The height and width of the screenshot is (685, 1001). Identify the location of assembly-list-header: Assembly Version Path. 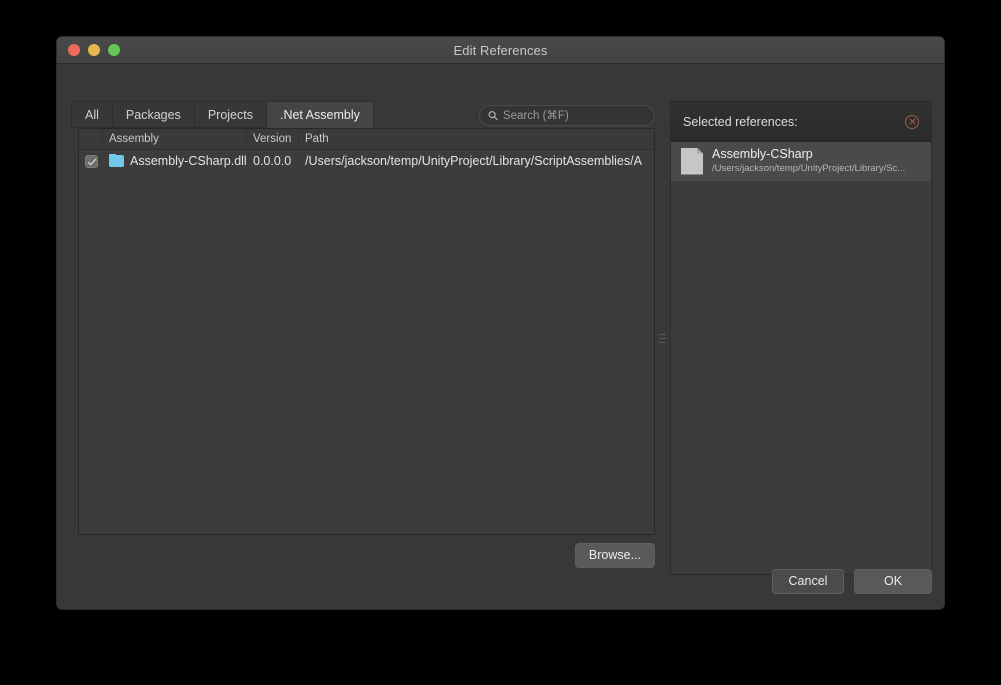
(366, 139).